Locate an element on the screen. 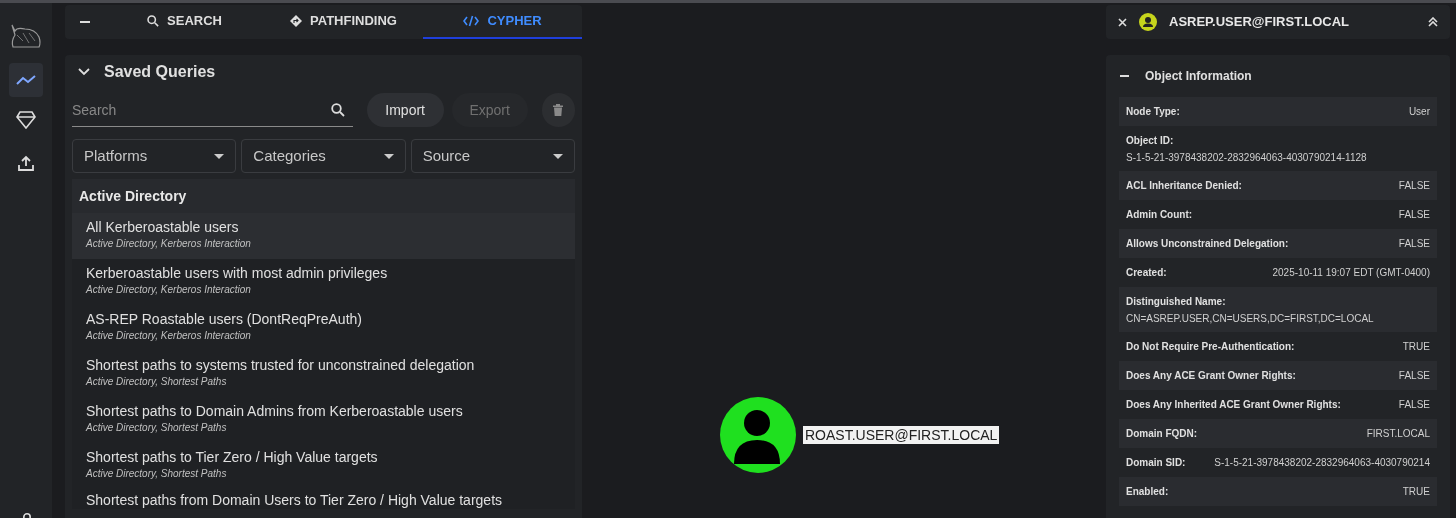 Image resolution: width=1456 pixels, height=518 pixels. section-title: Object Information is located at coordinates (1198, 76).